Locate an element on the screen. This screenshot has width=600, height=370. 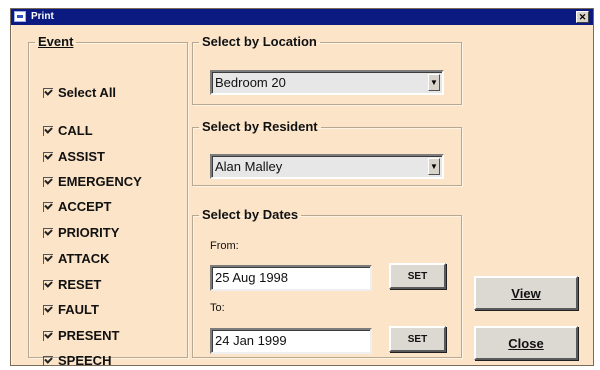
checkbox-speech: SPEECH is located at coordinates (77, 360).